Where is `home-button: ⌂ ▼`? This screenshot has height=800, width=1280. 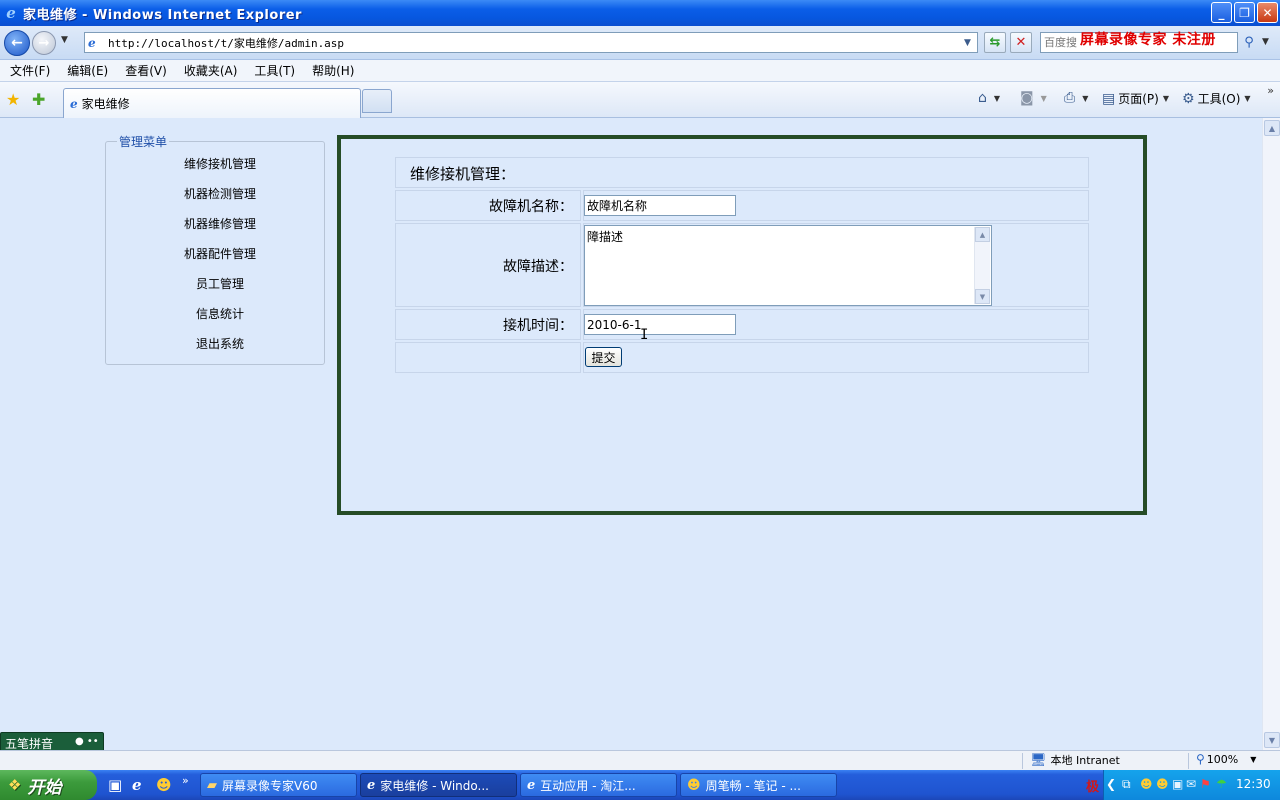
home-button: ⌂ ▼ is located at coordinates (989, 98).